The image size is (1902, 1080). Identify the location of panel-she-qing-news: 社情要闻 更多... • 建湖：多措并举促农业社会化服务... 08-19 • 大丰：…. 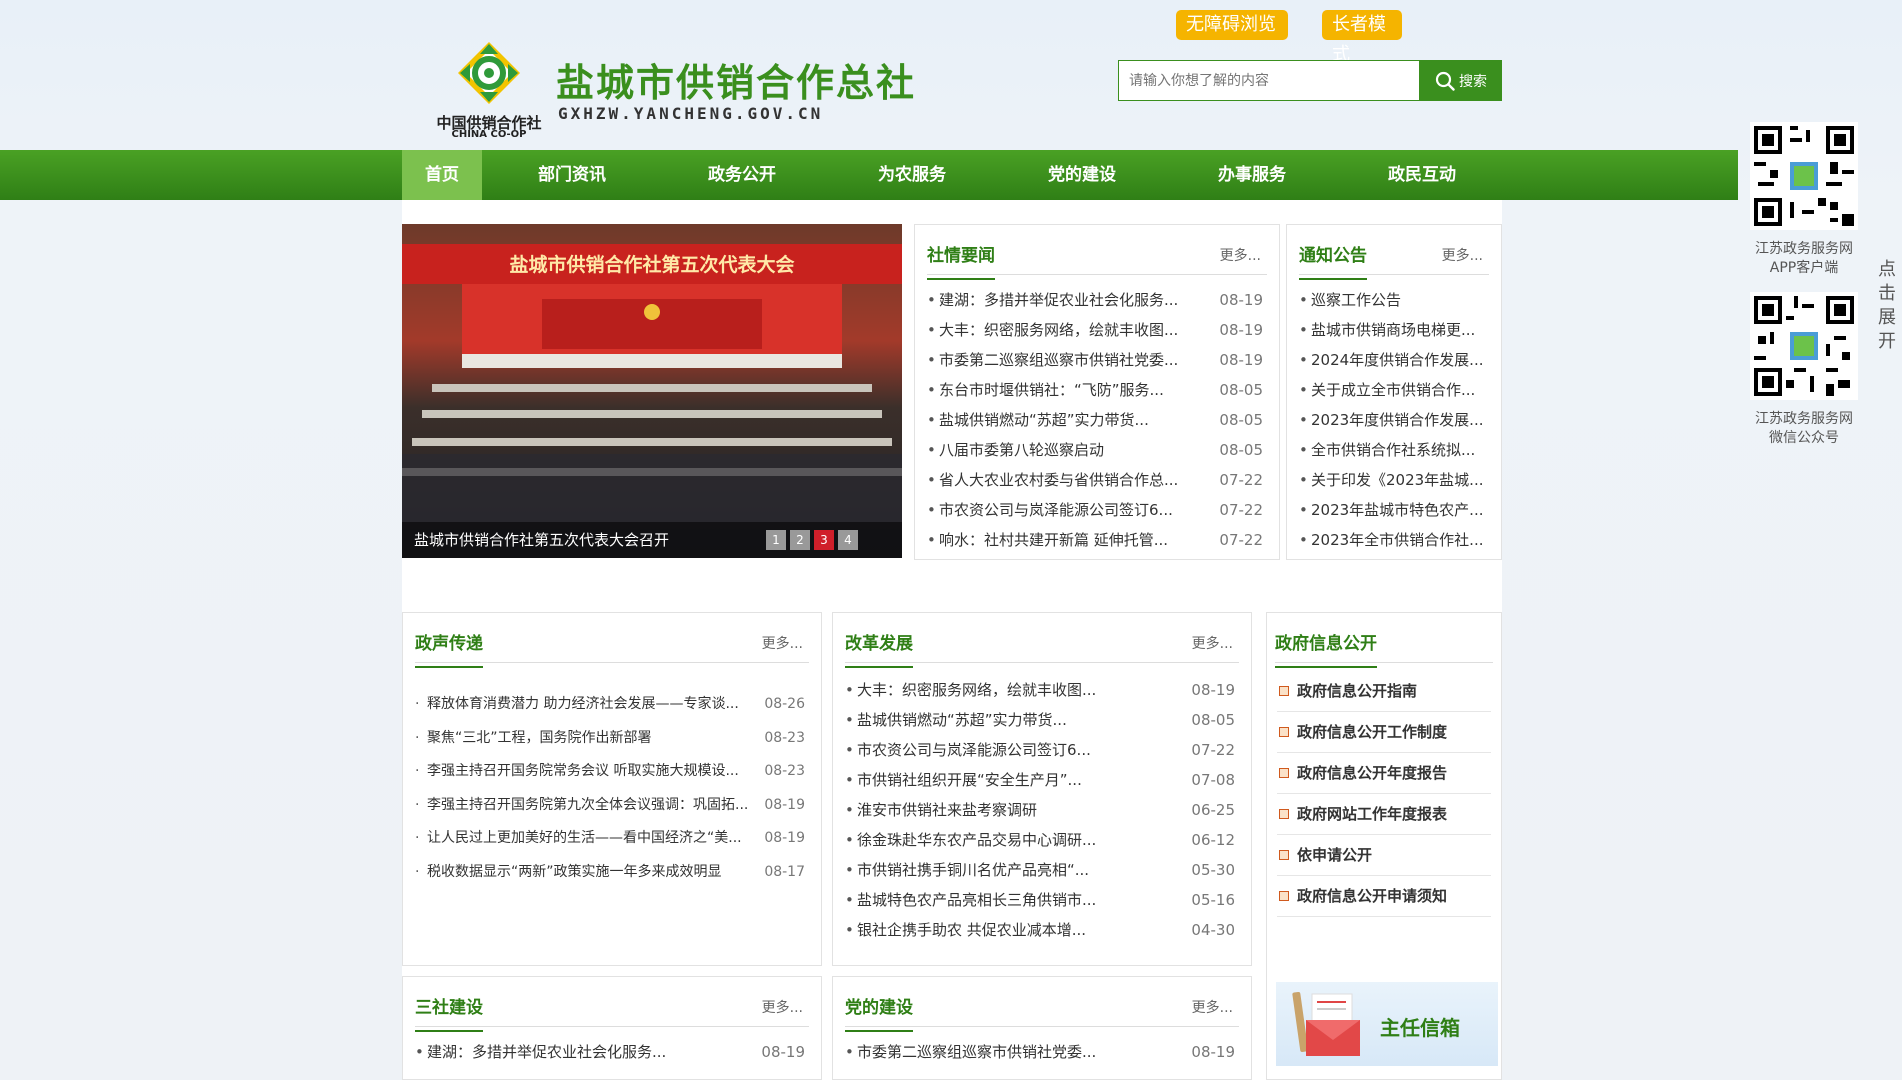
(1097, 392).